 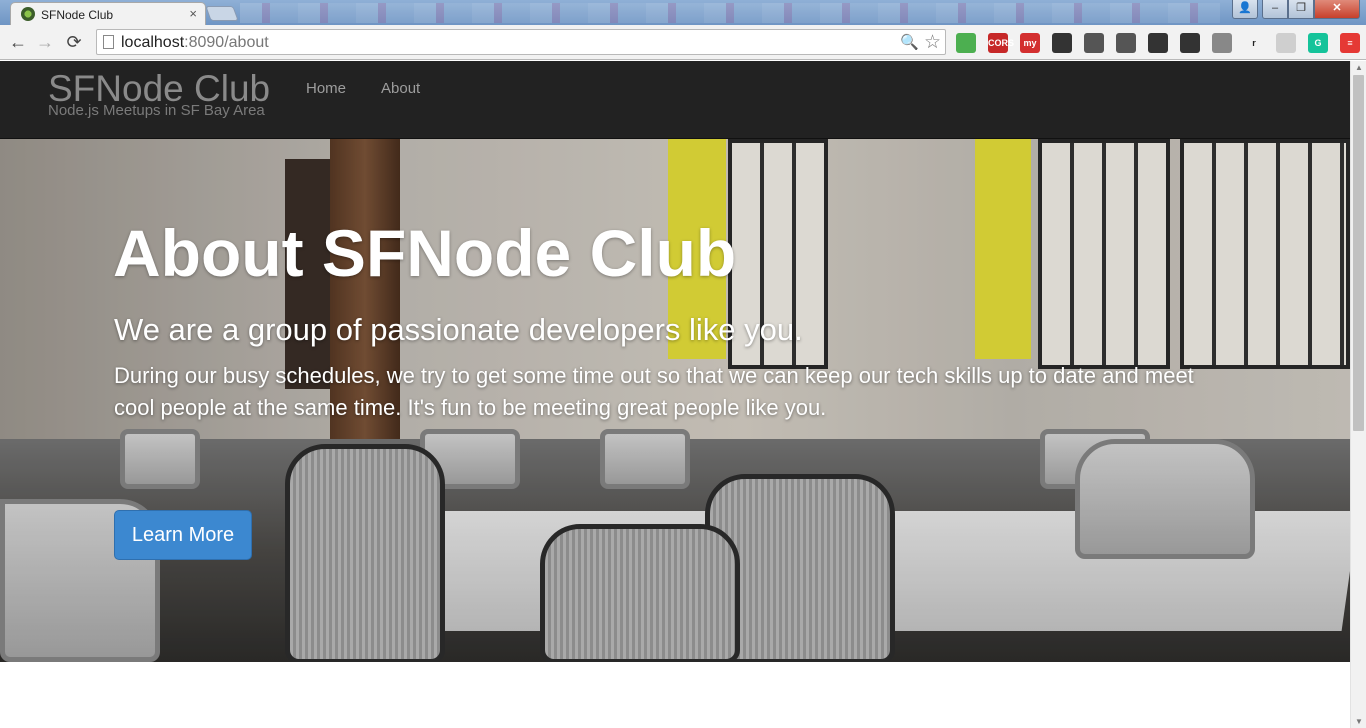 What do you see at coordinates (1094, 43) in the screenshot?
I see `cast-extension-icon` at bounding box center [1094, 43].